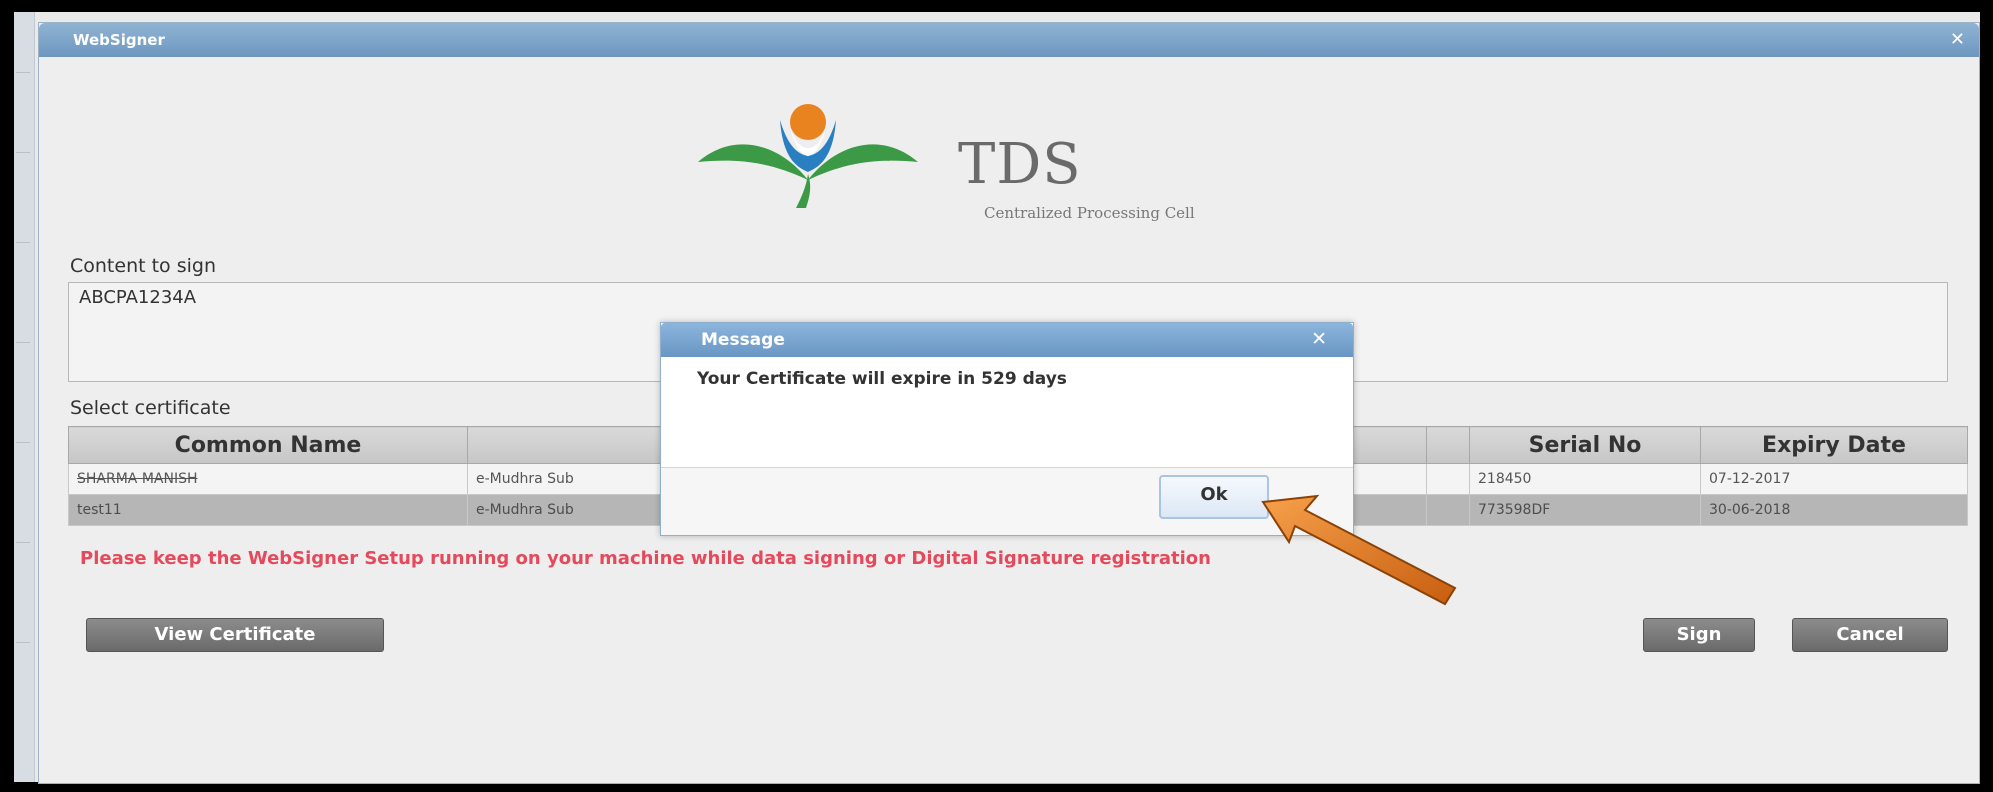 This screenshot has width=1993, height=792. I want to click on cell-expiry-date: 30-06-2018, so click(1834, 510).